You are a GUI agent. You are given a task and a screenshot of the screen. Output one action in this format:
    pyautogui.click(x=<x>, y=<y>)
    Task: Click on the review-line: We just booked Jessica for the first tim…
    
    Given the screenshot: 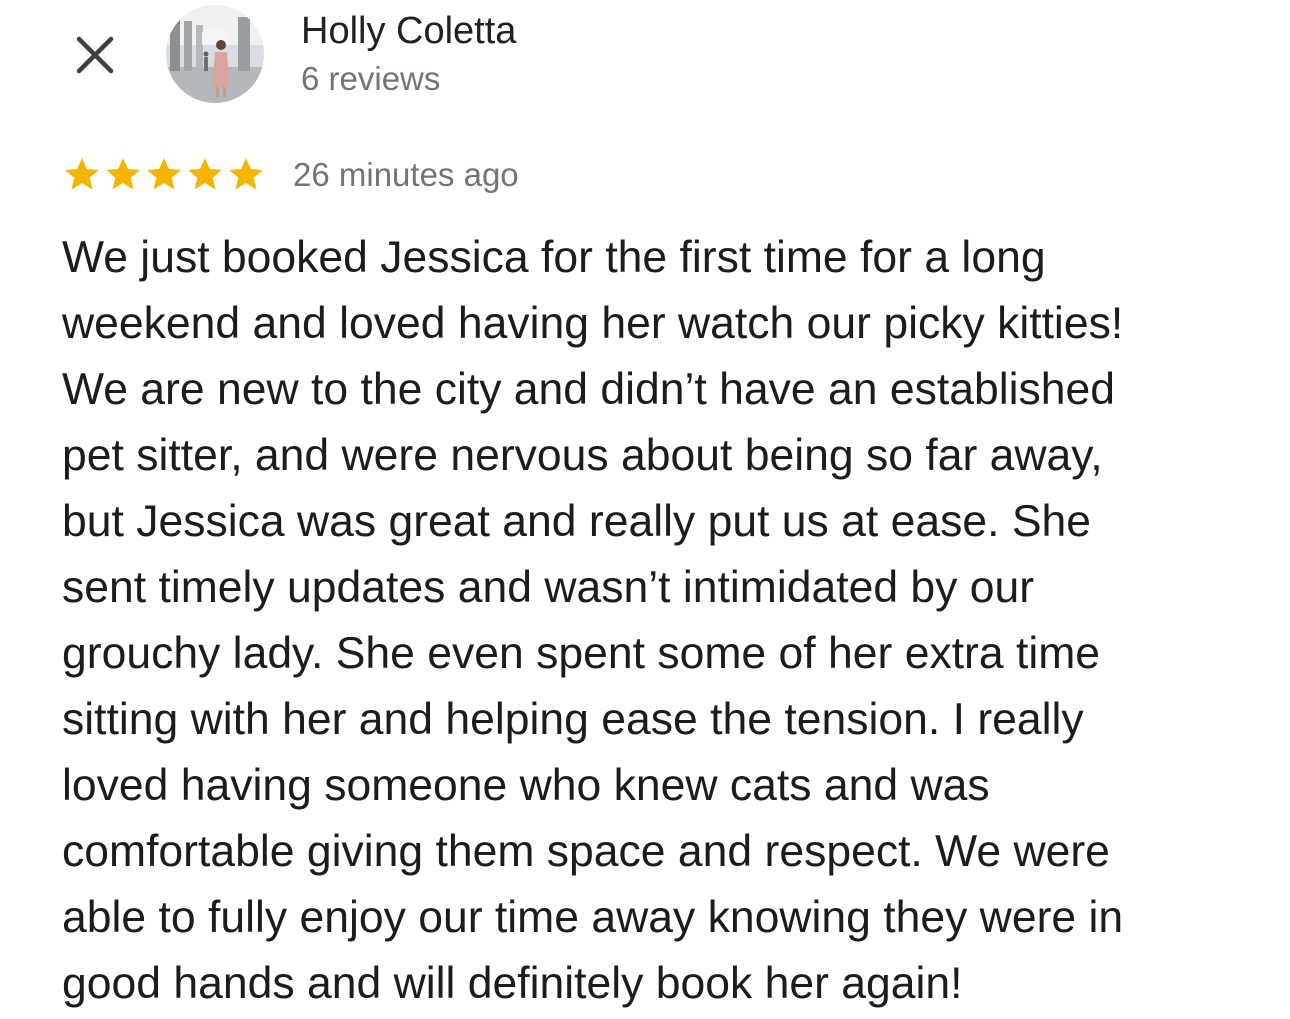 What is the action you would take?
    pyautogui.click(x=554, y=257)
    